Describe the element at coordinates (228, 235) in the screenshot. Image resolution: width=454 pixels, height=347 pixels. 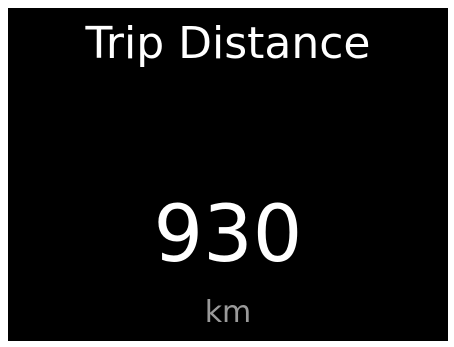
I see `distance-value: 930` at that location.